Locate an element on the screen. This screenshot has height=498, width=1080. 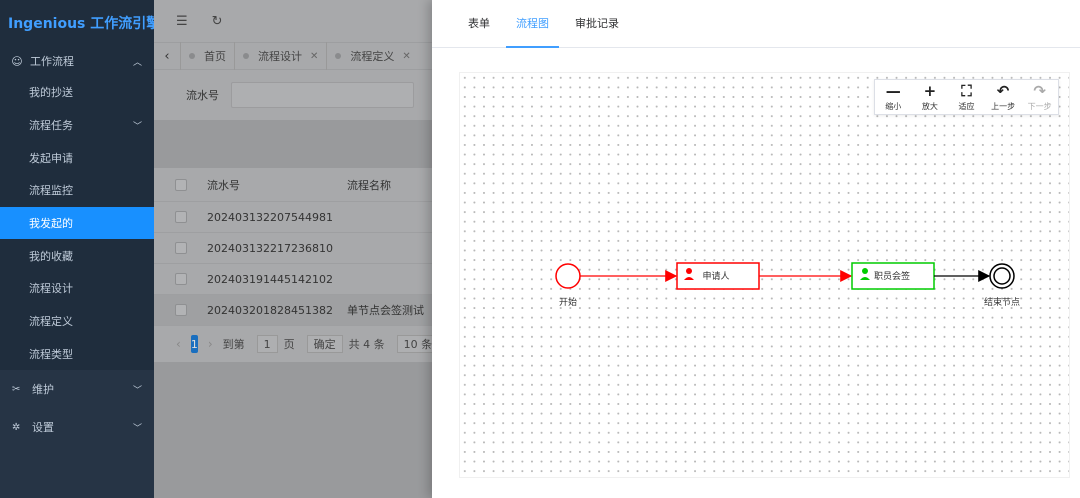
name-cell: 单节点会签测试 is located at coordinates (385, 310).